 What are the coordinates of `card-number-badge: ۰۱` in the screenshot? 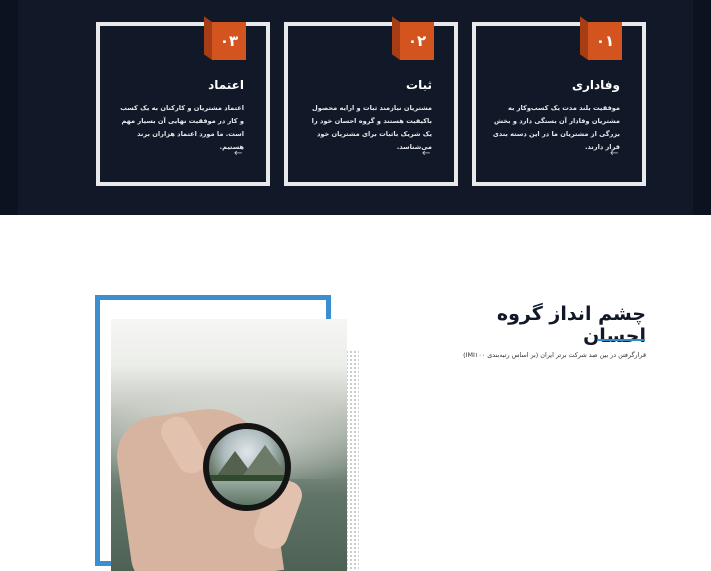 It's located at (605, 41).